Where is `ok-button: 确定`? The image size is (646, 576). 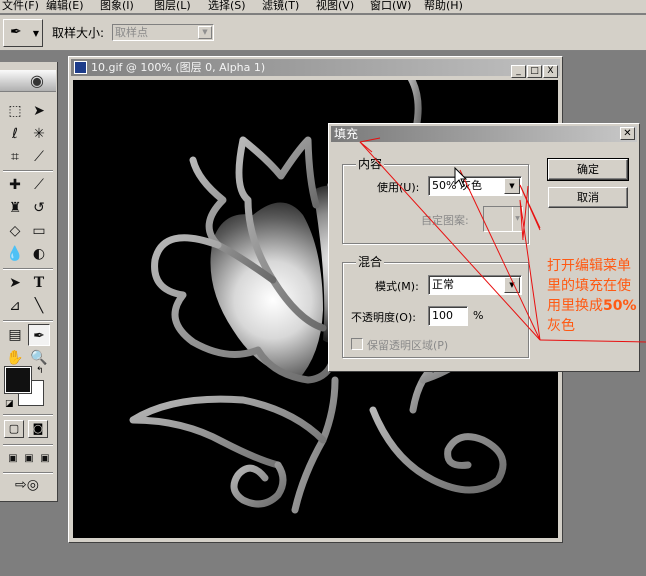 ok-button: 确定 is located at coordinates (588, 169).